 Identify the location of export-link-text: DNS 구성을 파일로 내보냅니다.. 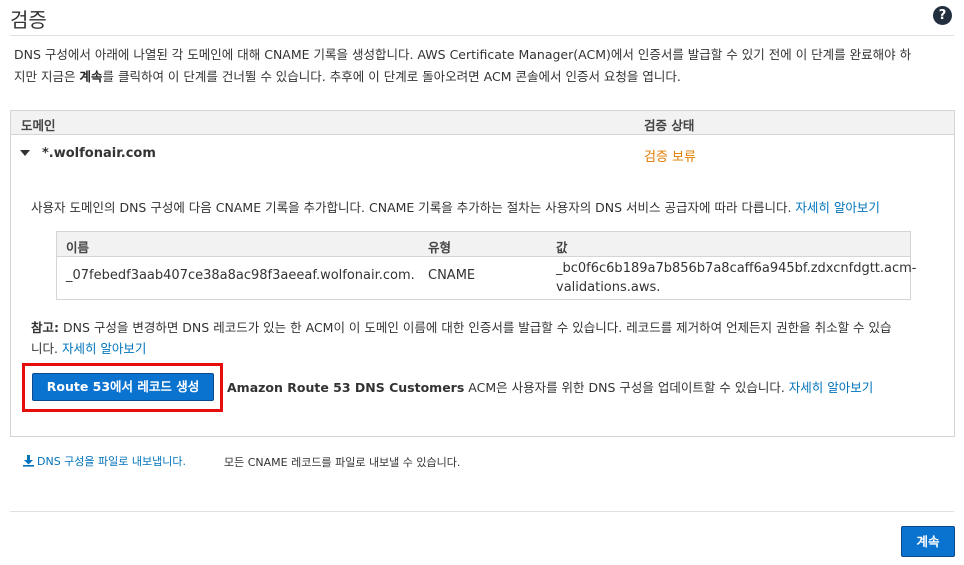
(111, 461).